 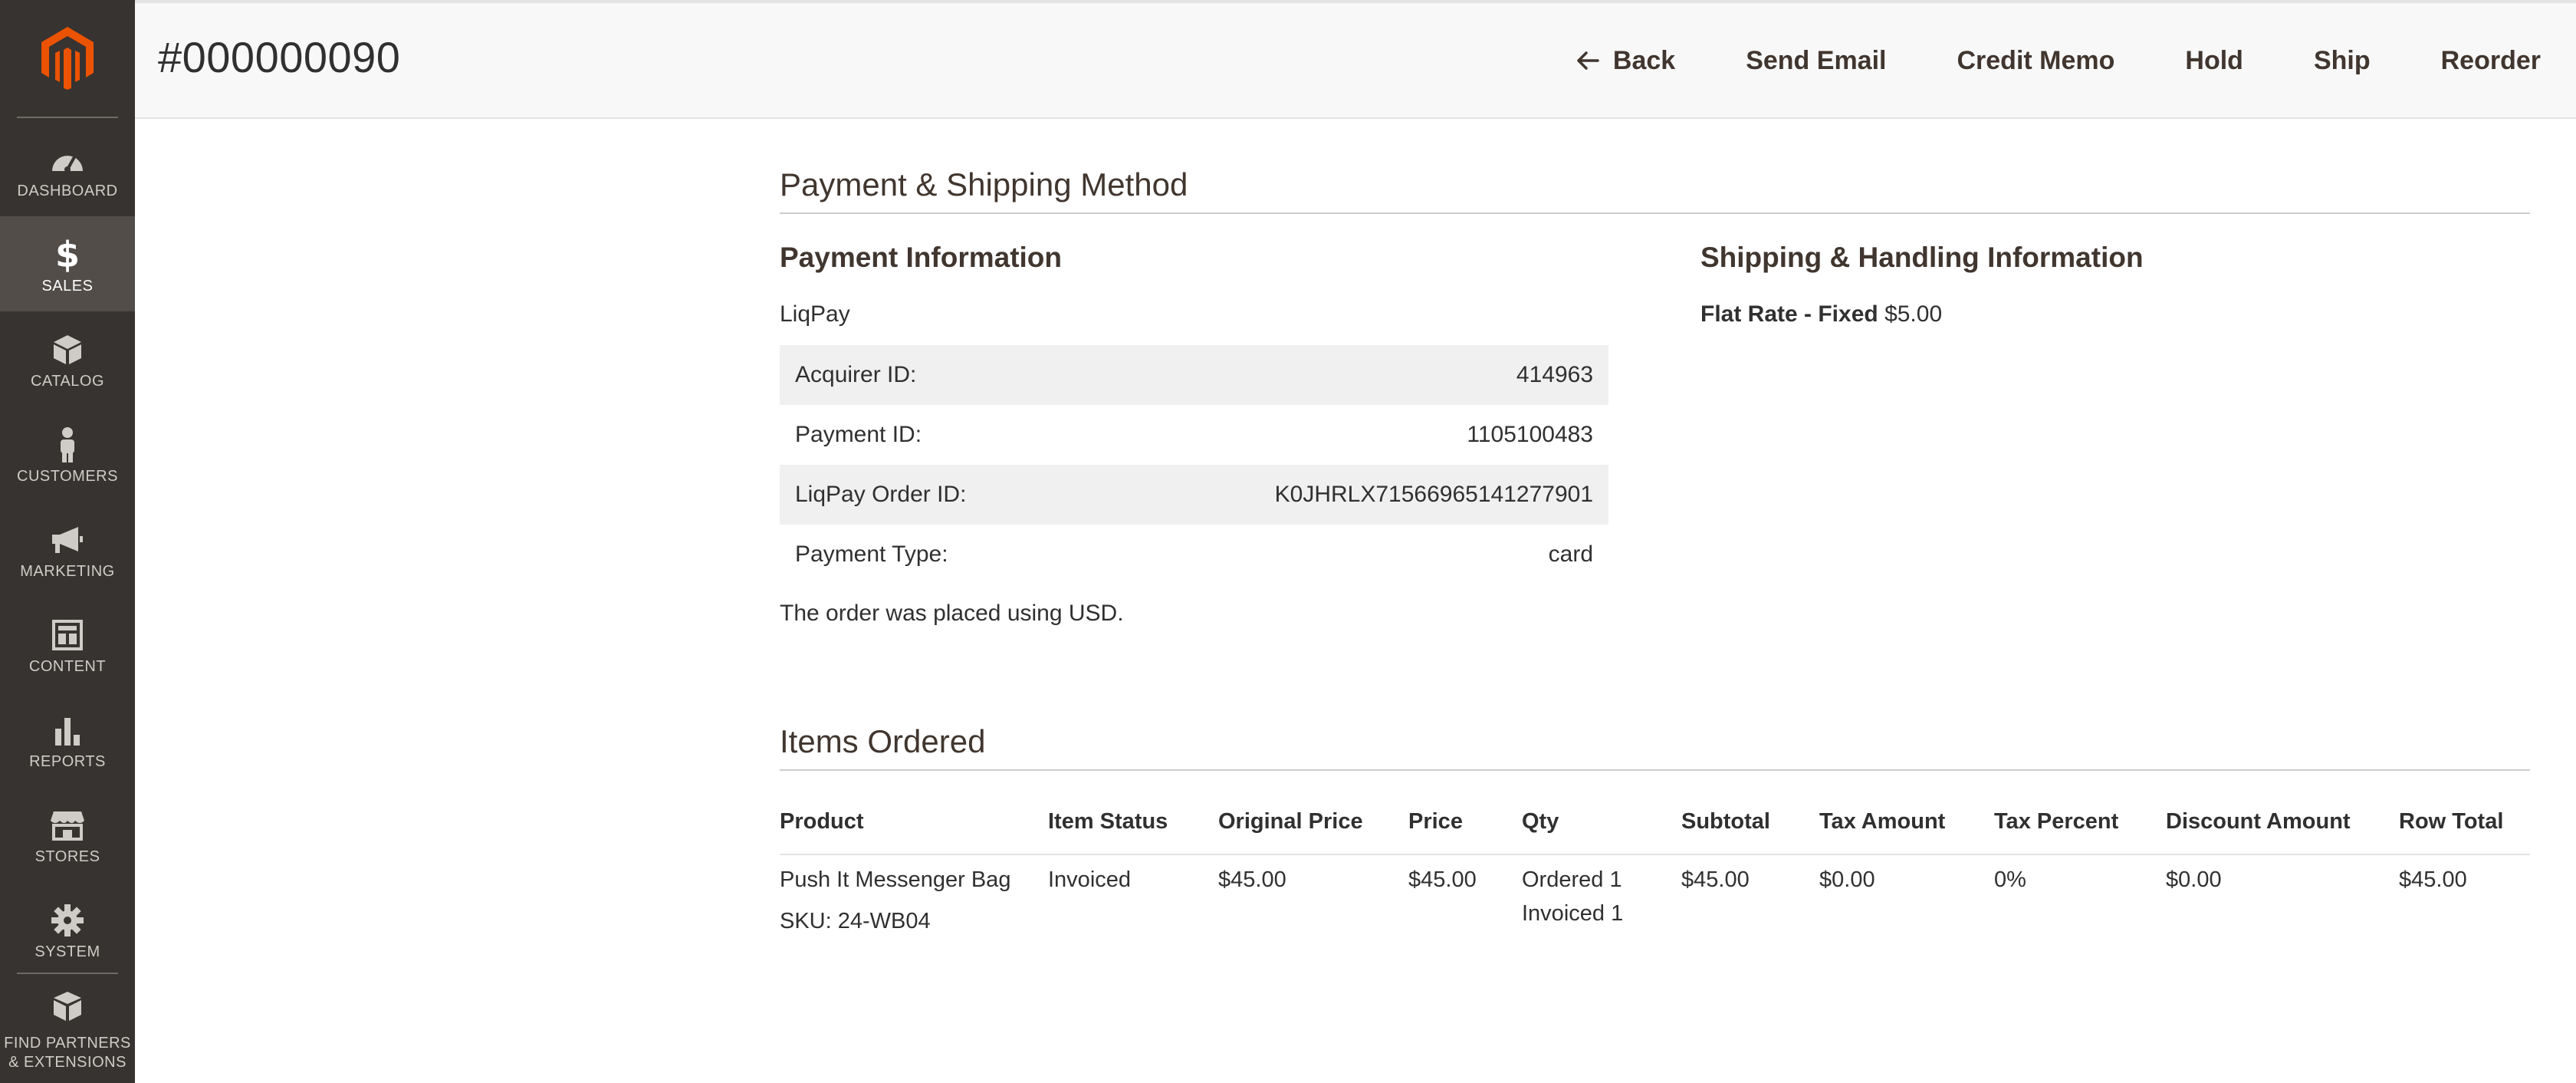 What do you see at coordinates (67, 1062) in the screenshot?
I see `extensions-label-line2: & EXTENSIONS` at bounding box center [67, 1062].